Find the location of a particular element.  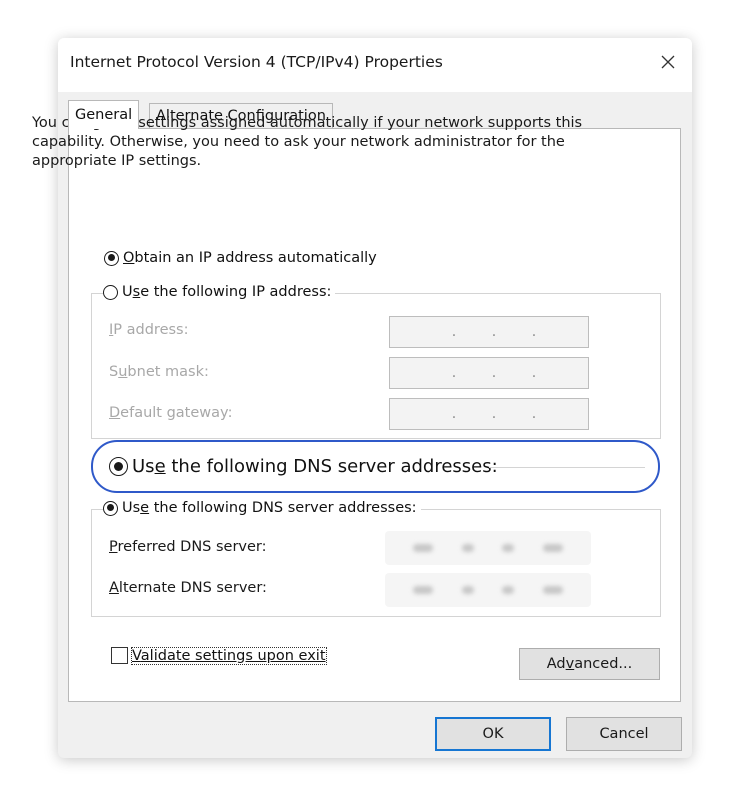

close-button is located at coordinates (668, 62).